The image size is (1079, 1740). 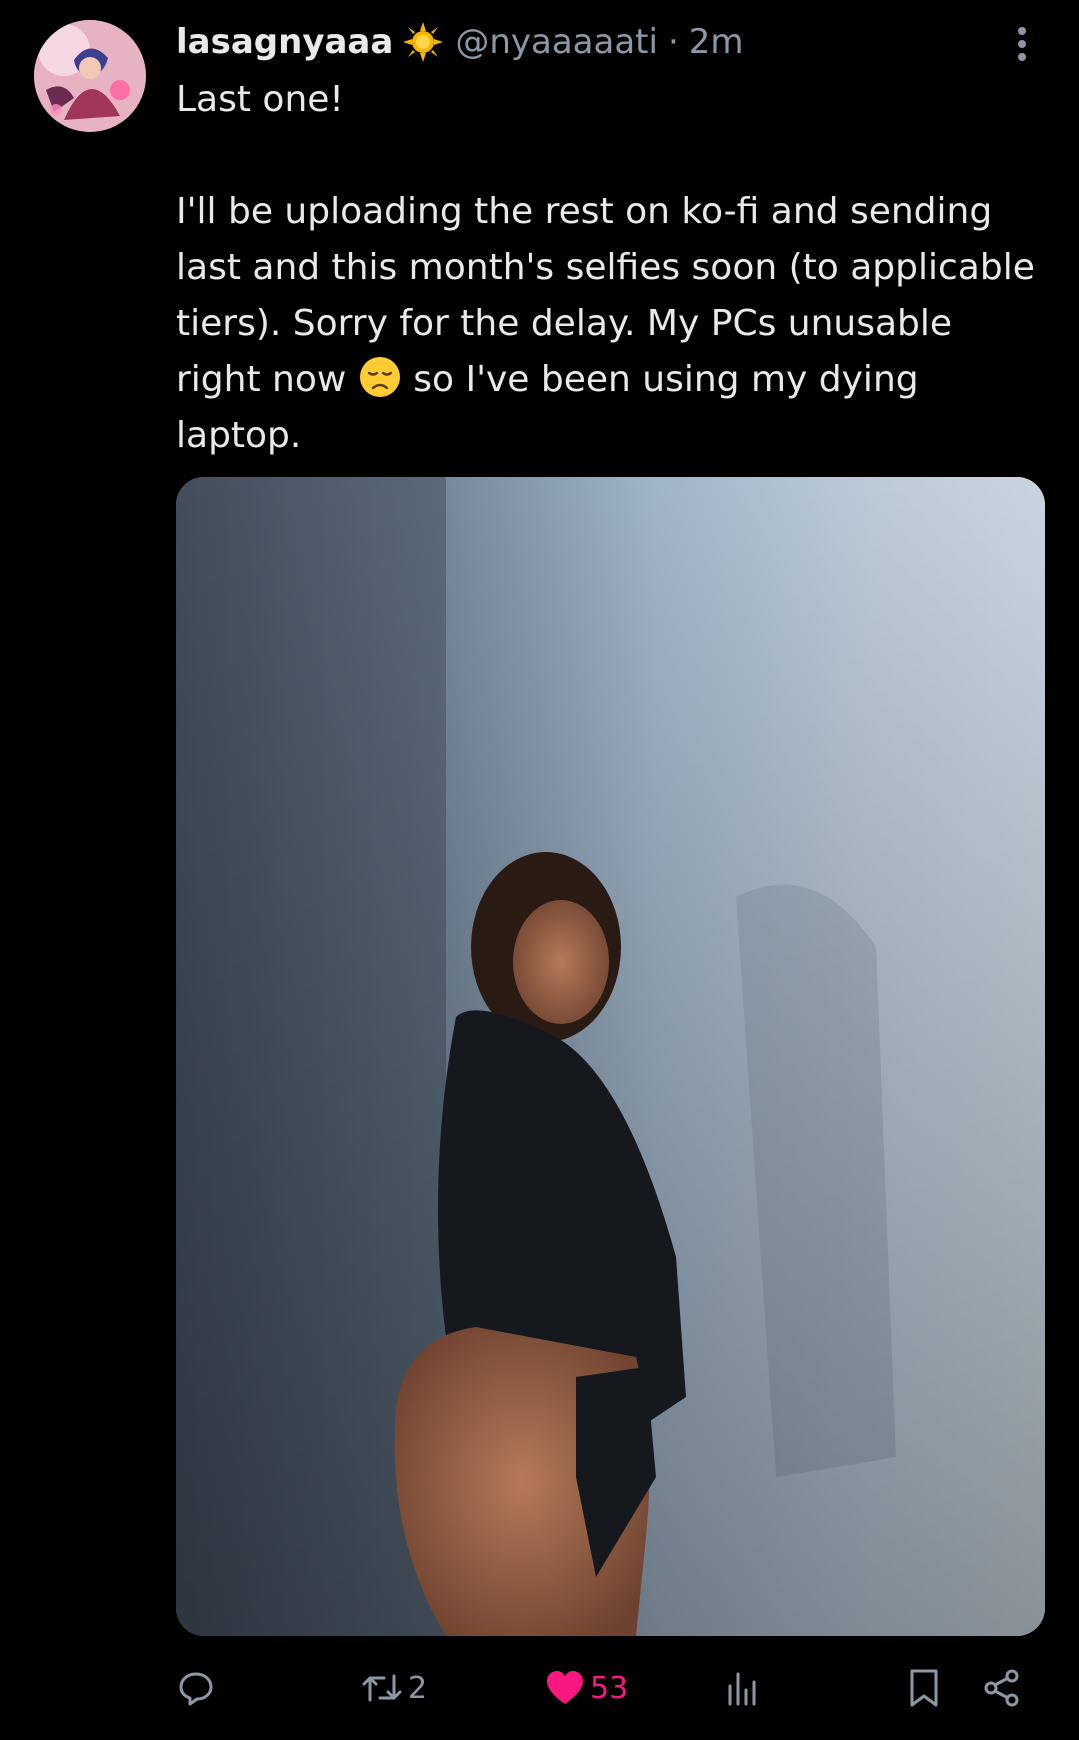 I want to click on display-name: lasagnyaaa, so click(x=284, y=42).